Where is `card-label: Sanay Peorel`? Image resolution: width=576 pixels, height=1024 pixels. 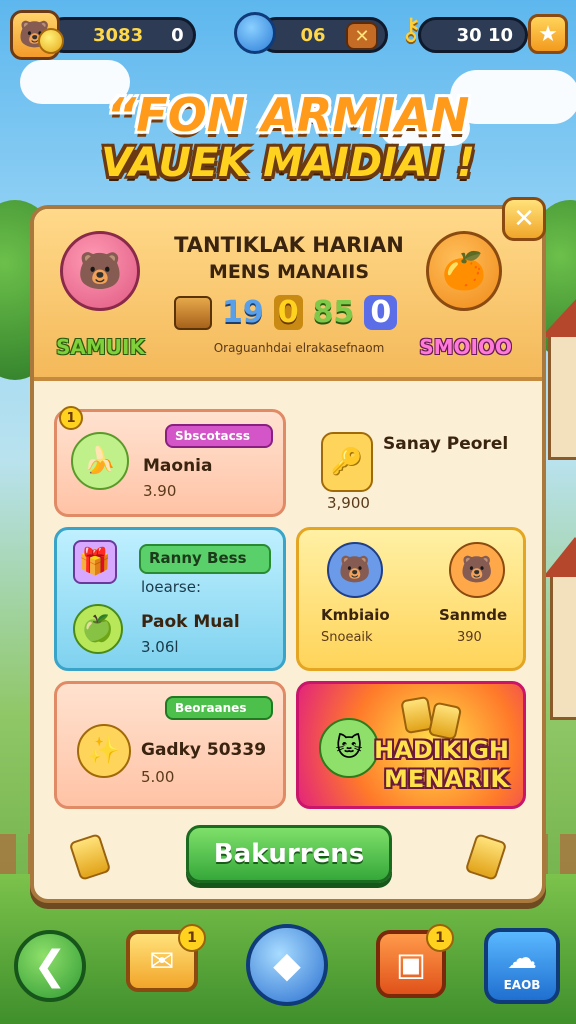
card-label: Sanay Peorel is located at coordinates (446, 444).